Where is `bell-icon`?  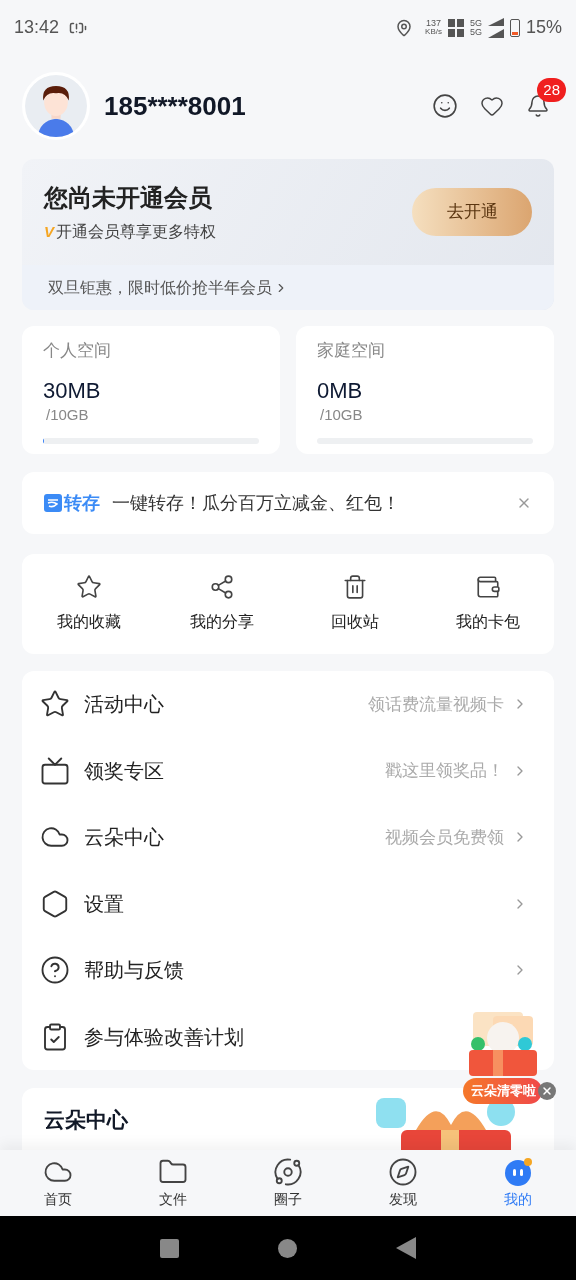
bell-icon is located at coordinates (538, 106).